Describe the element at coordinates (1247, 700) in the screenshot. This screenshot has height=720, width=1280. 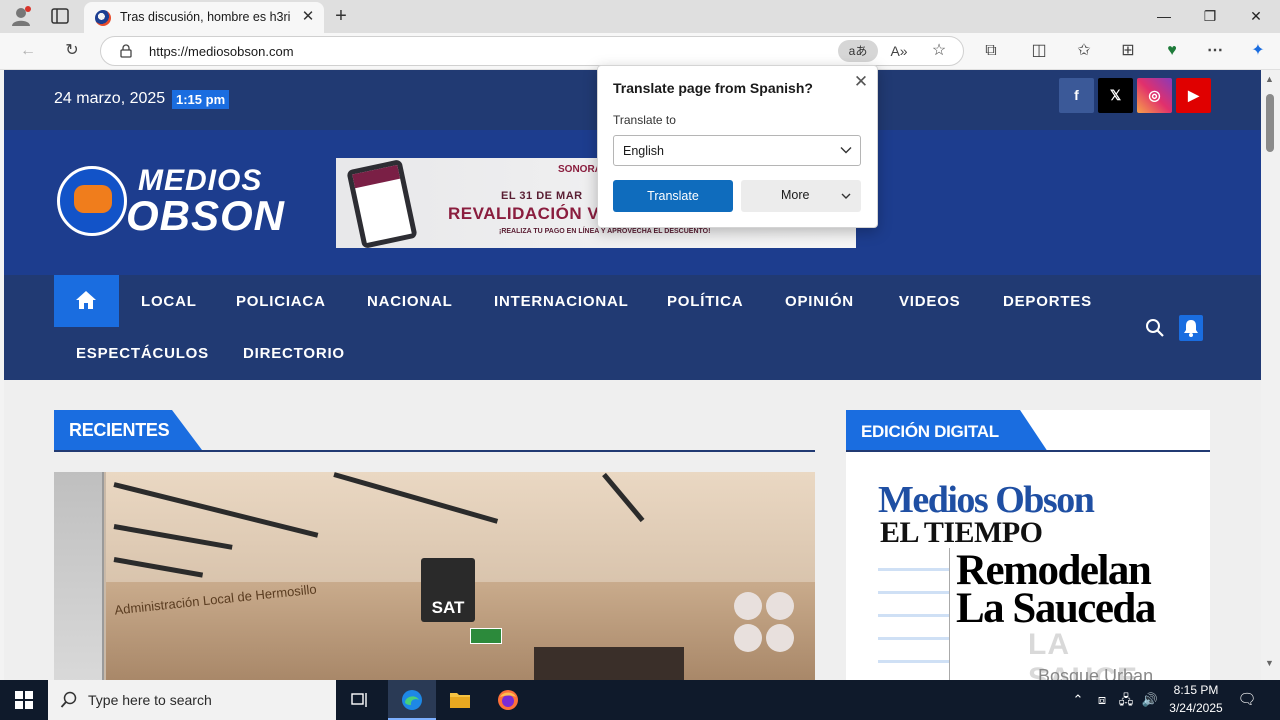
I see `notification-center-icon: 🗨` at that location.